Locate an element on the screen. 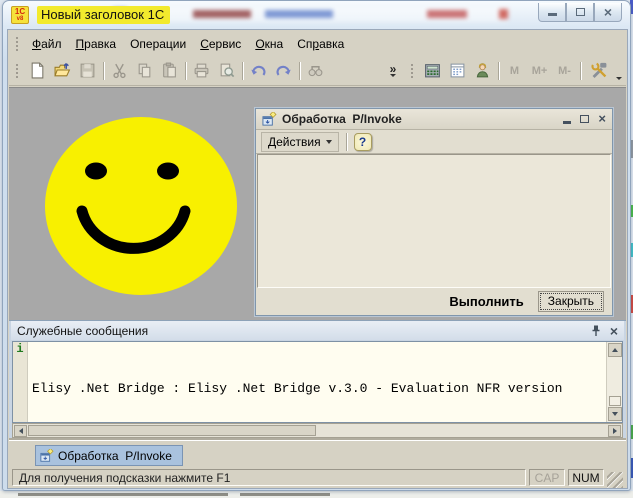  menu-item-file: Файл is located at coordinates (47, 44).